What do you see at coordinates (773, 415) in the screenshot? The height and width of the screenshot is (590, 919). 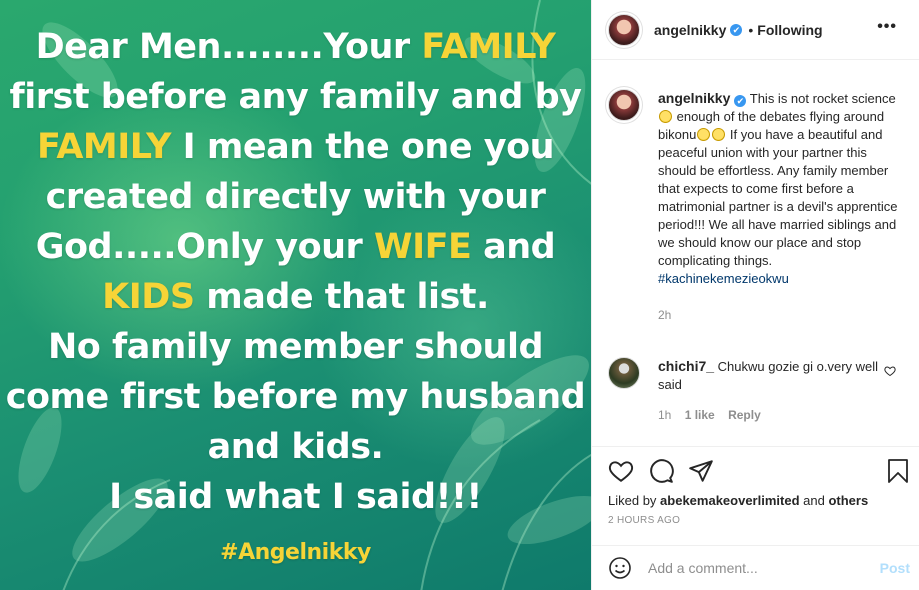 I see `comment-meta: 1h 1 like Reply` at bounding box center [773, 415].